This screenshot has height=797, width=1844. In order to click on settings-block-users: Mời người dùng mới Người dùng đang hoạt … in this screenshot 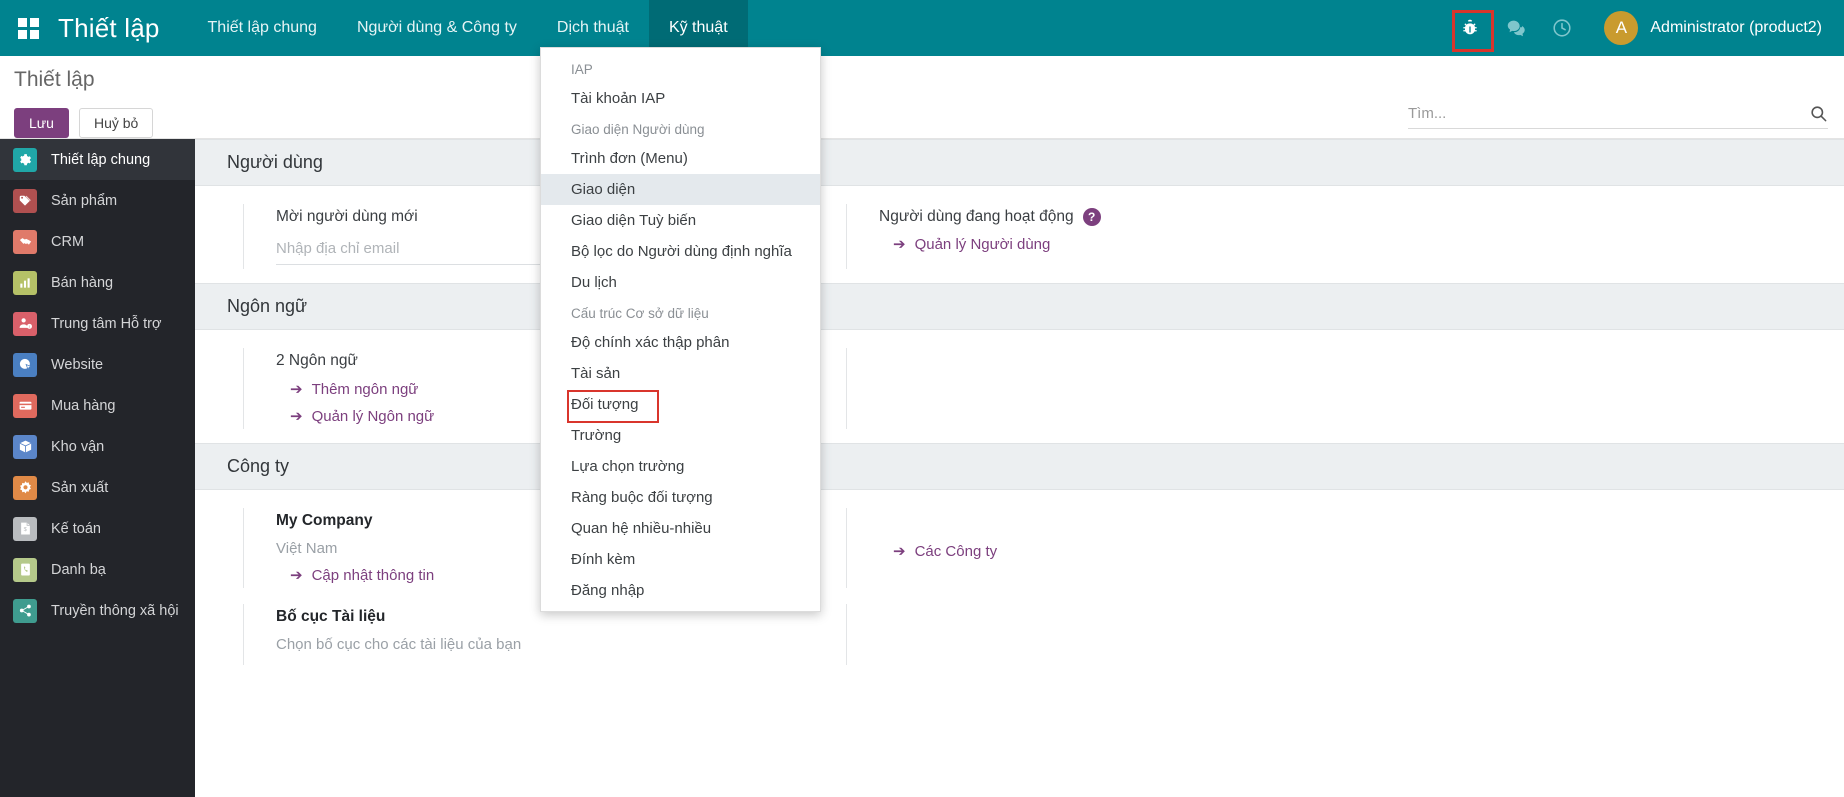, I will do `click(1019, 234)`.